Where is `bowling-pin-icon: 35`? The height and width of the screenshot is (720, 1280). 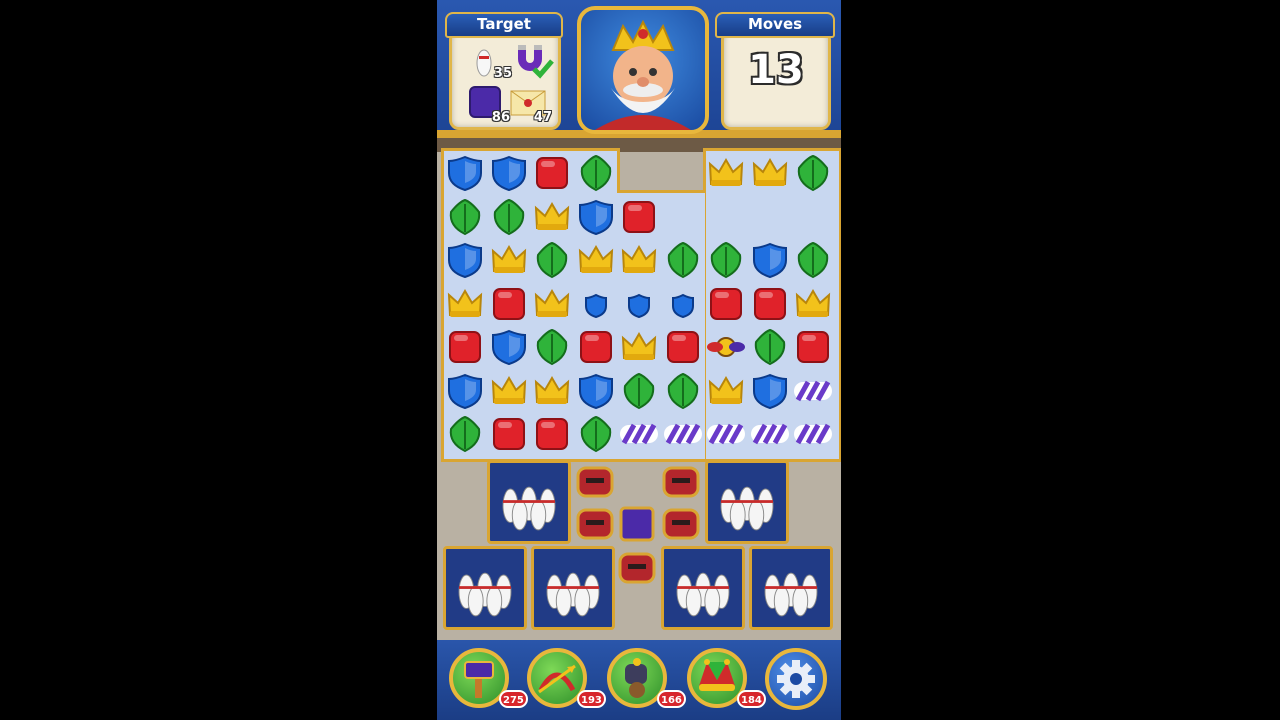 bowling-pin-icon: 35 is located at coordinates (490, 60).